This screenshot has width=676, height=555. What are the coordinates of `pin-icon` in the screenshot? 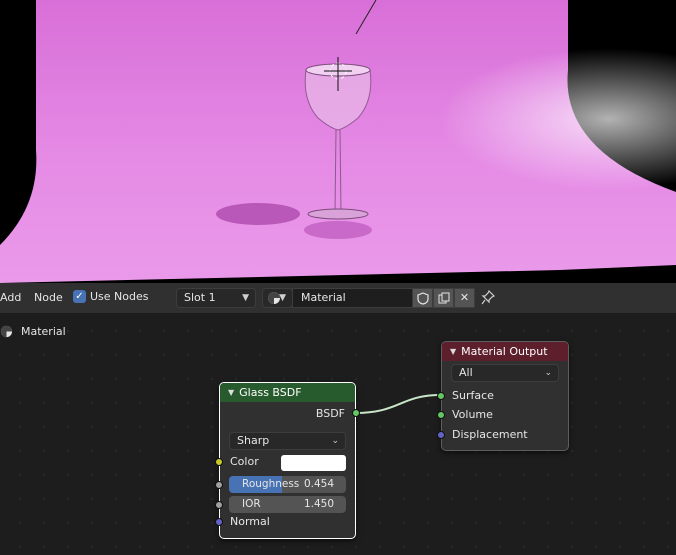 It's located at (488, 297).